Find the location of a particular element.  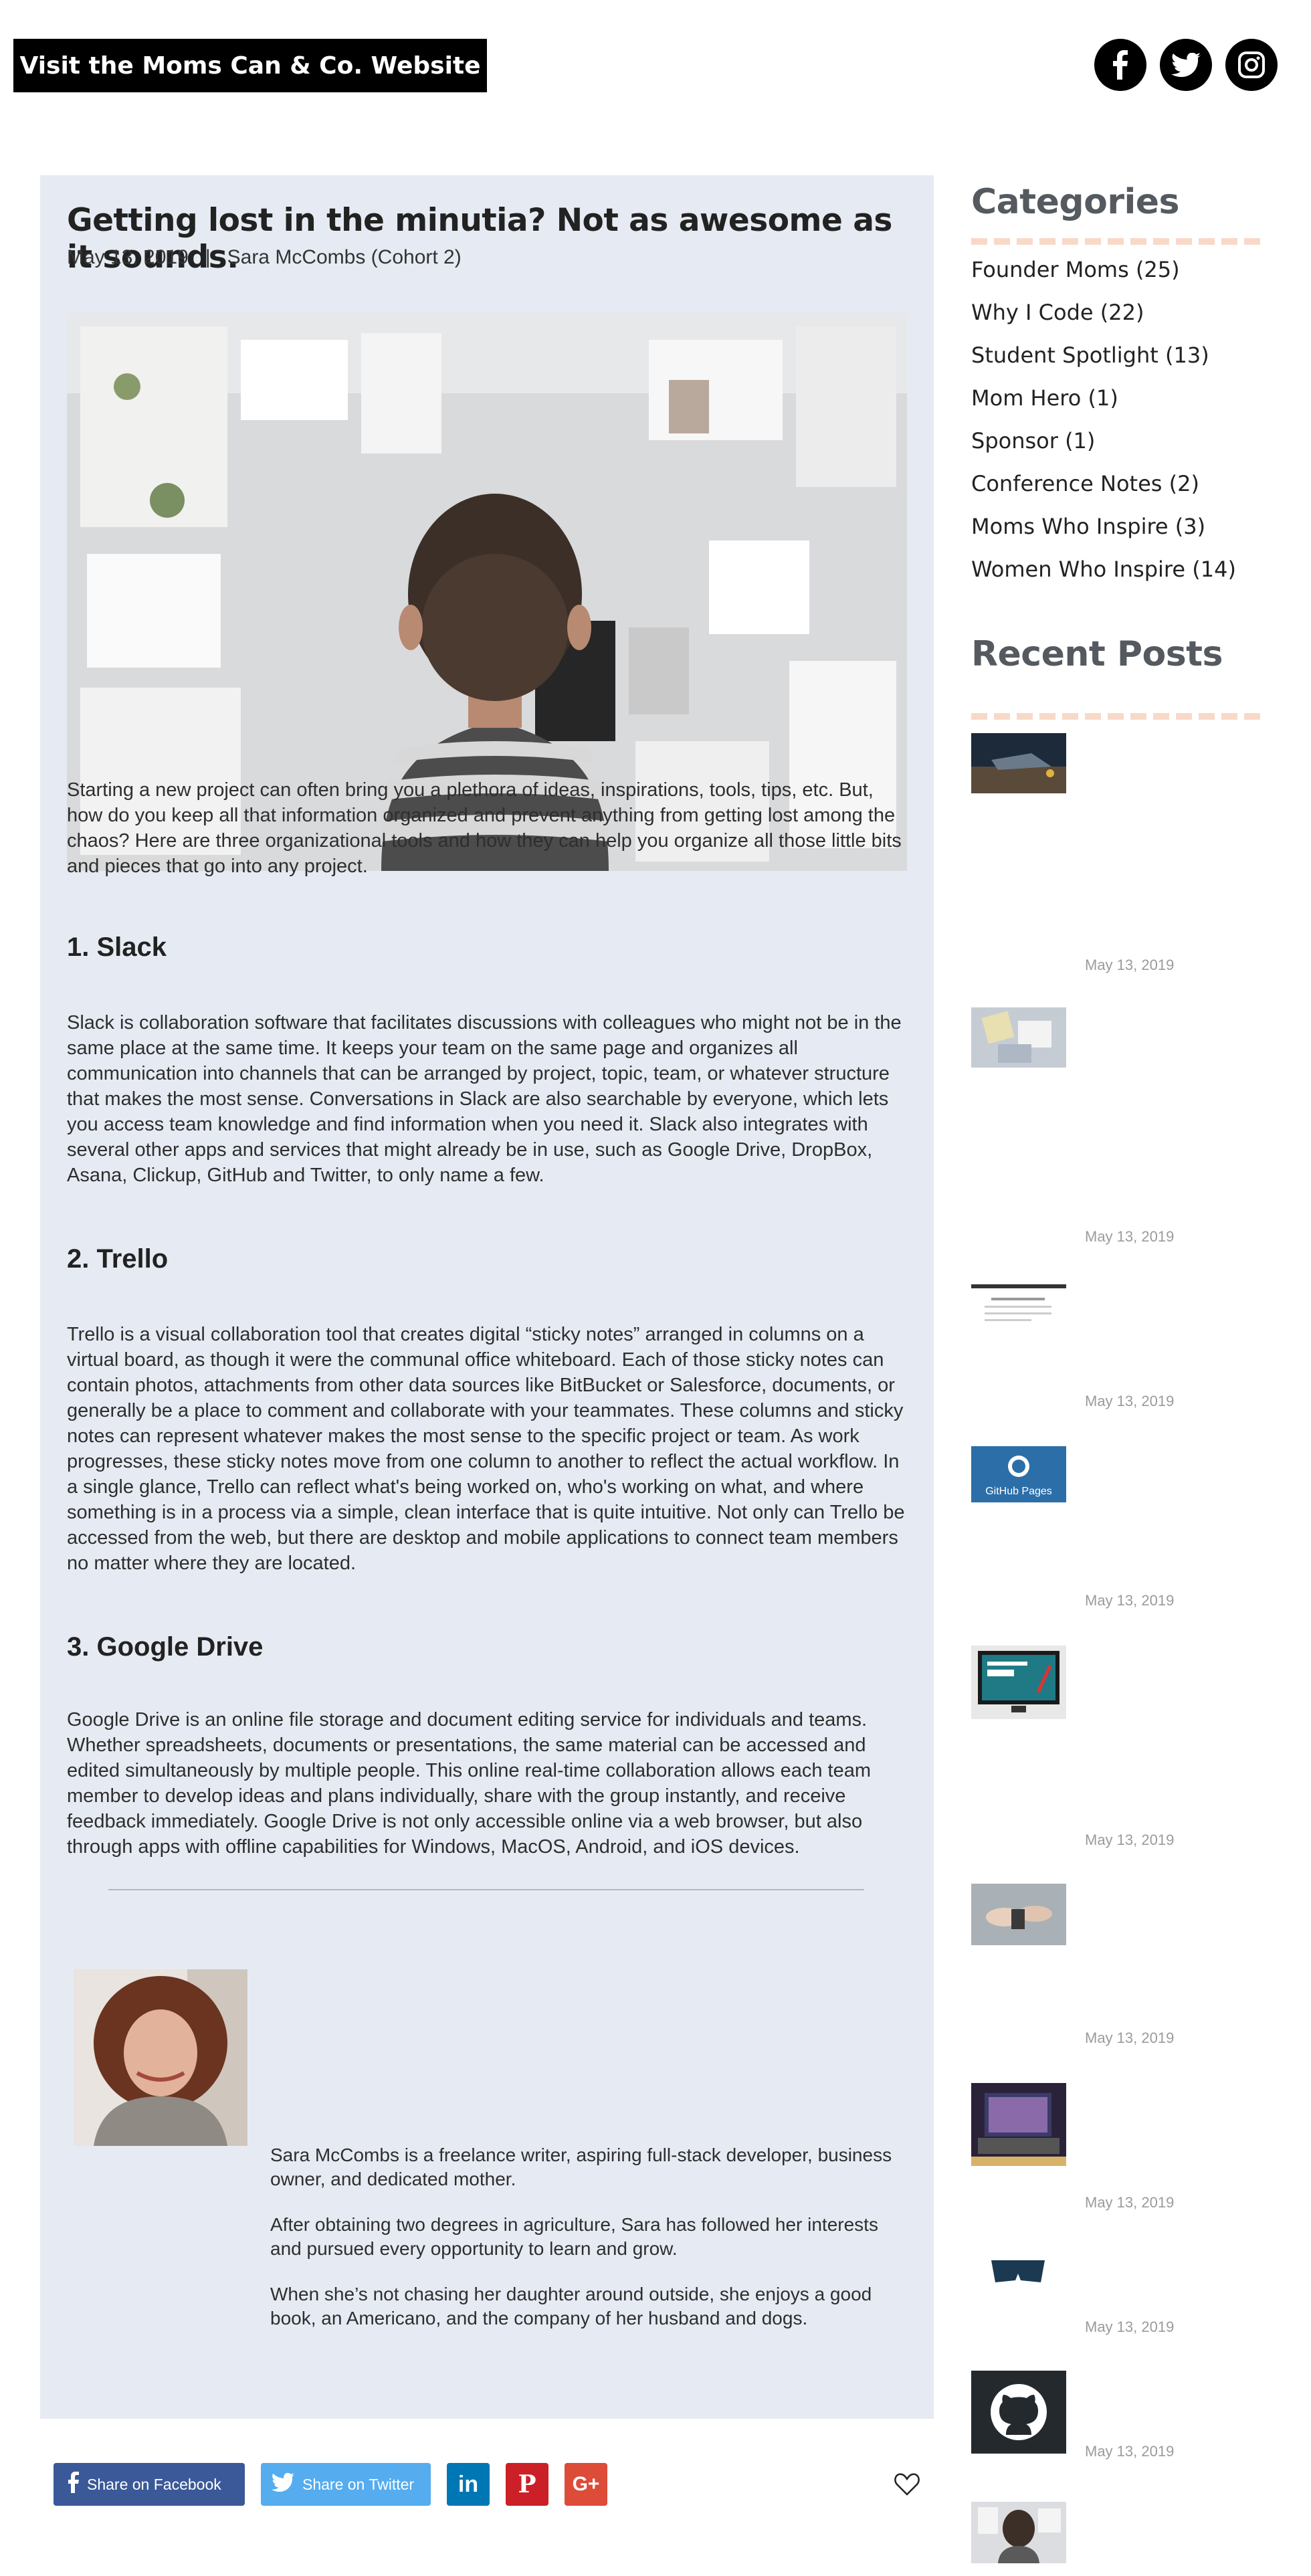

share-linkedin-button: in is located at coordinates (468, 2484).